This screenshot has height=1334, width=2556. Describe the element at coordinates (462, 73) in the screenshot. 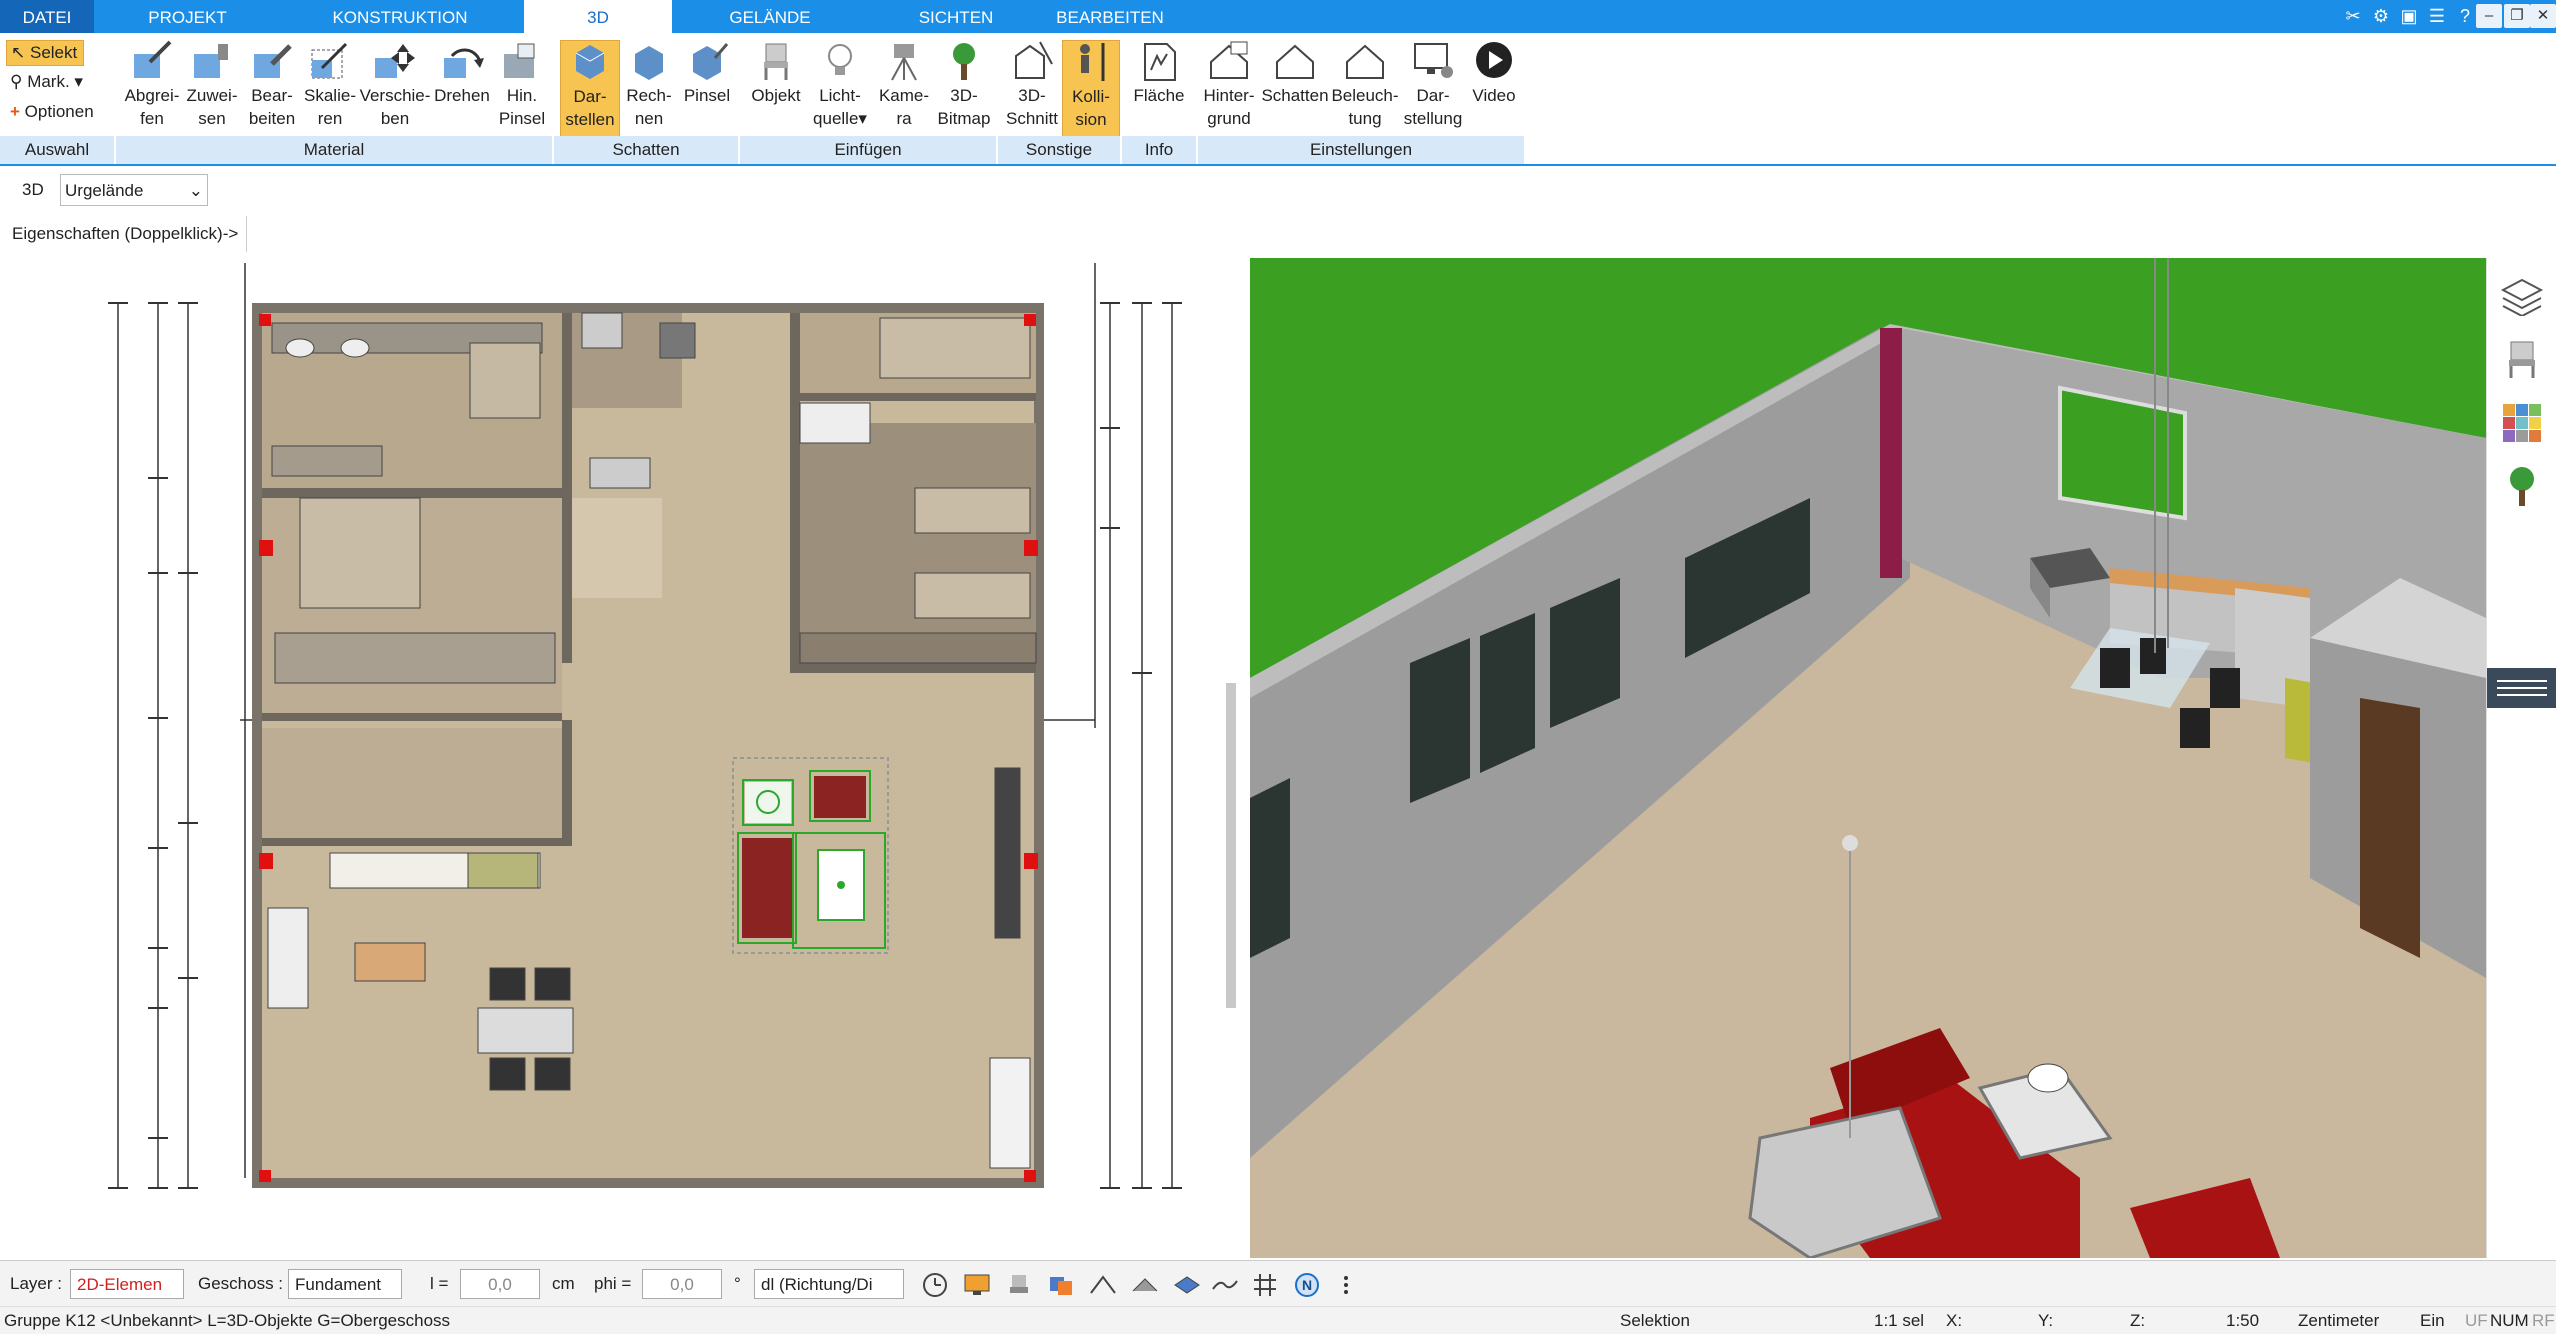

I see `drehen-button: Drehen` at that location.